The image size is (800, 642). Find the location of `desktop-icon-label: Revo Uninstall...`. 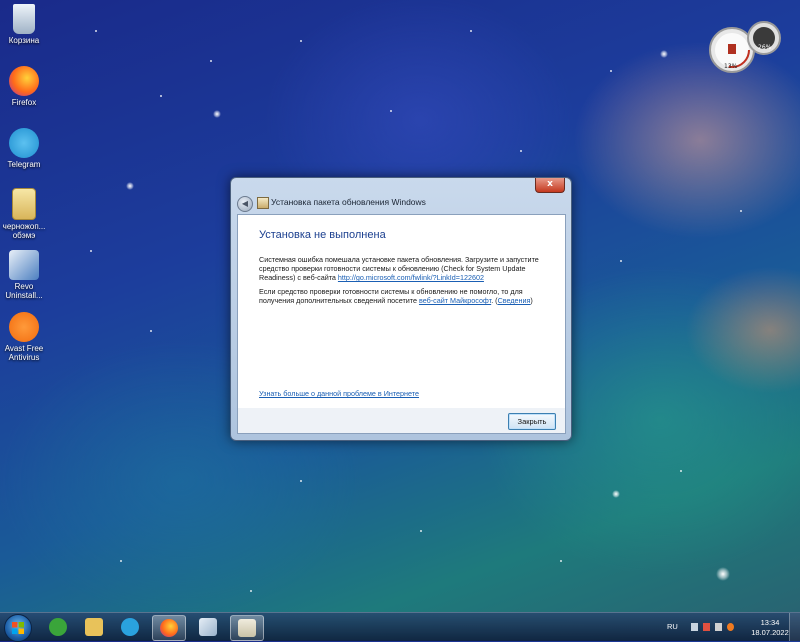

desktop-icon-label: Revo Uninstall... is located at coordinates (24, 291).